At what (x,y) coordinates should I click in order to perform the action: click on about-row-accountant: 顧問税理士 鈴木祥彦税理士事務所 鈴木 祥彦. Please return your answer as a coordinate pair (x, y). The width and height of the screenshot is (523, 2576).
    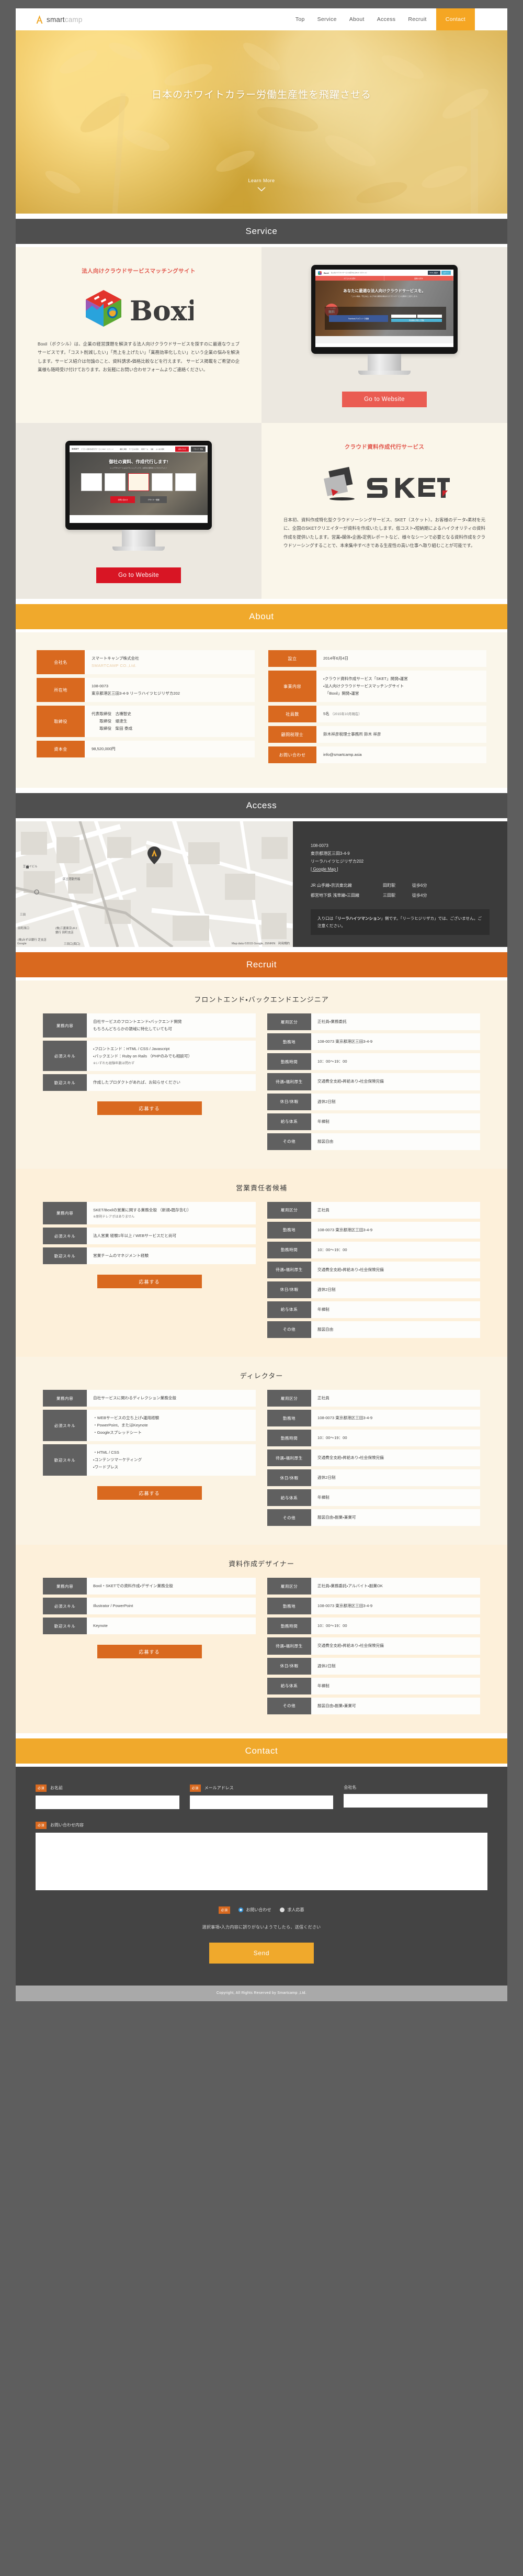
    Looking at the image, I should click on (377, 734).